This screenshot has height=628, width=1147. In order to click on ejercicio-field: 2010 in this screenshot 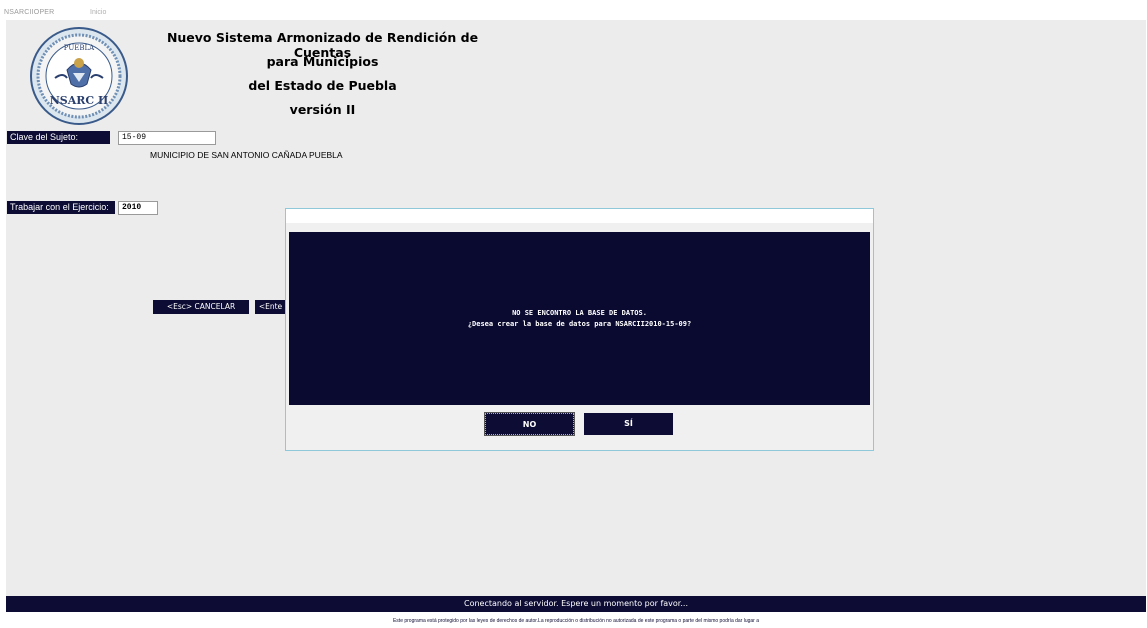, I will do `click(138, 208)`.